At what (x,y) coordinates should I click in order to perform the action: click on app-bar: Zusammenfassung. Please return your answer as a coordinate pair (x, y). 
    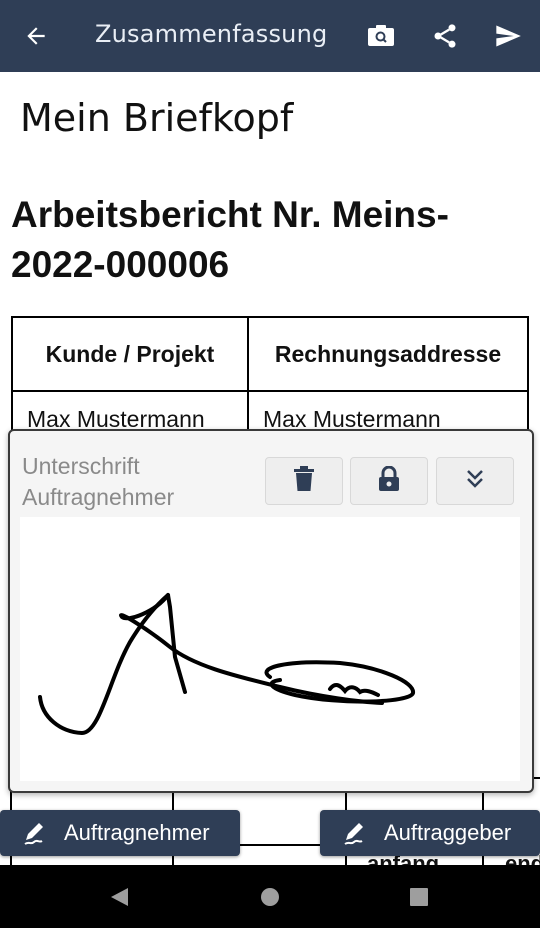
    Looking at the image, I should click on (270, 36).